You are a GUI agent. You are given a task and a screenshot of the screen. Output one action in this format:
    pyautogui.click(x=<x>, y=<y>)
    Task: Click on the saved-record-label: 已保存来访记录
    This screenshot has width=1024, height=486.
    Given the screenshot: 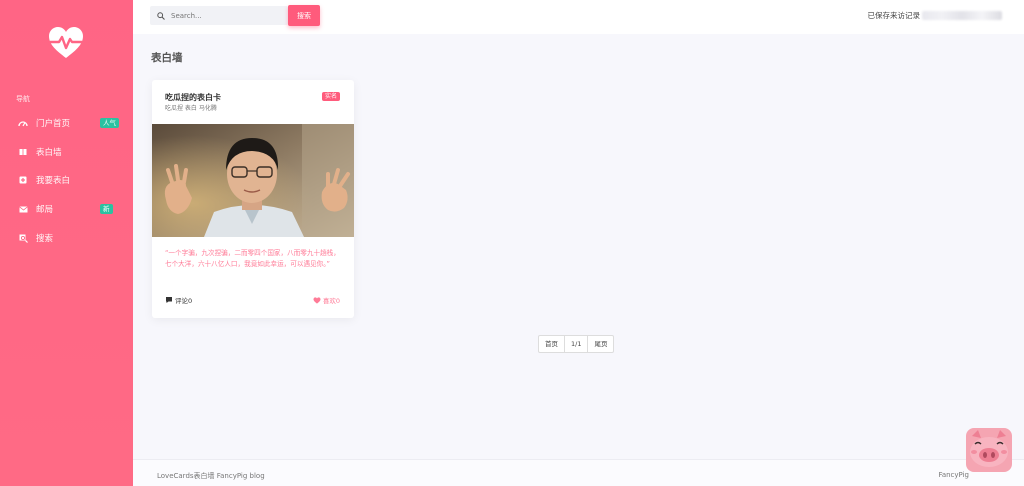 What is the action you would take?
    pyautogui.click(x=894, y=15)
    